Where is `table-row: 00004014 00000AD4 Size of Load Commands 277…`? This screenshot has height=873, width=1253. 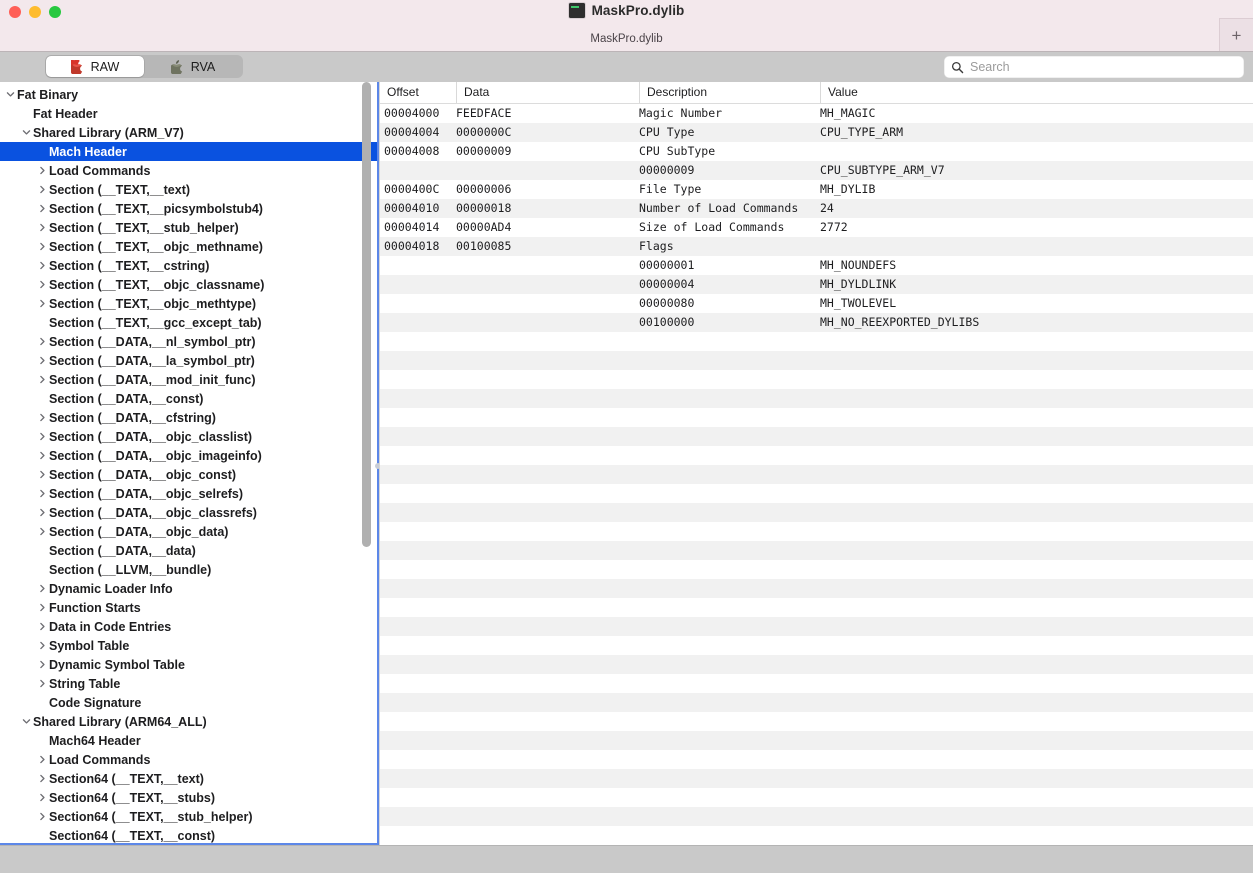
table-row: 00004014 00000AD4 Size of Load Commands 277… is located at coordinates (816, 227).